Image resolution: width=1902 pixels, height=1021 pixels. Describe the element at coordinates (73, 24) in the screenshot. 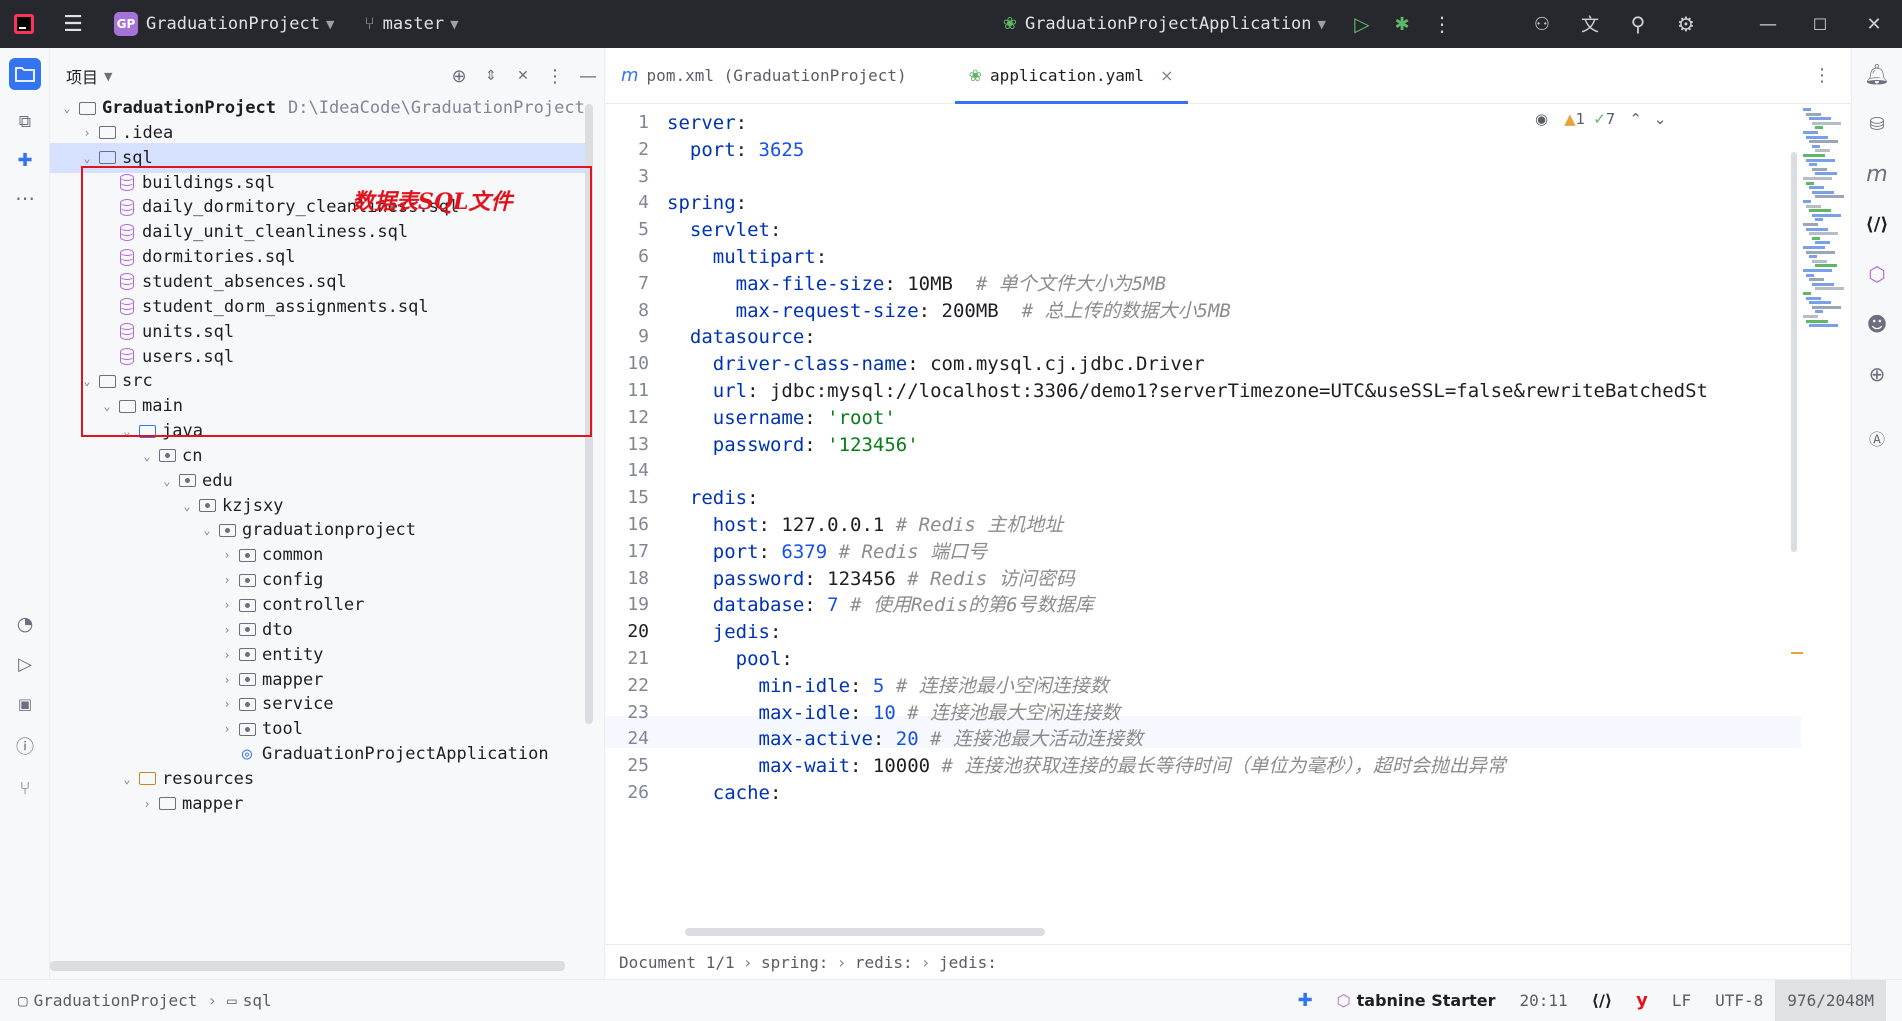

I see `main-menu-icon: ☰` at that location.